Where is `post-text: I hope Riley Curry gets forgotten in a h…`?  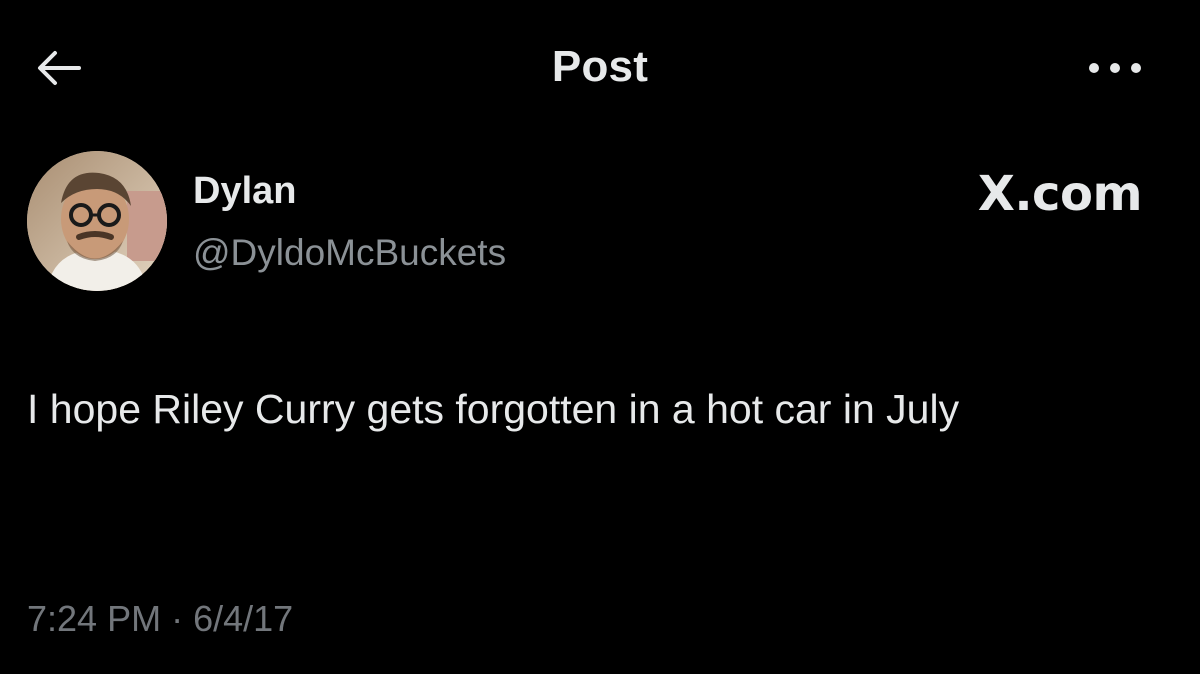
post-text: I hope Riley Curry gets forgotten in a h… is located at coordinates (493, 409).